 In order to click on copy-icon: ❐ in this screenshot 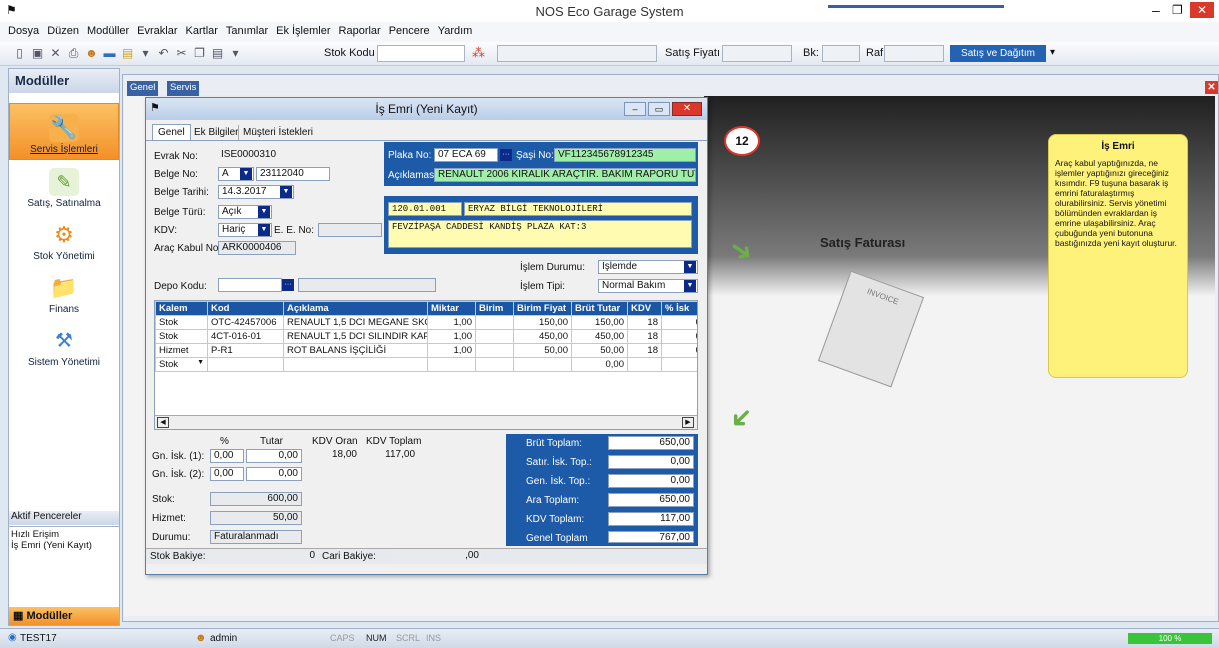, I will do `click(199, 53)`.